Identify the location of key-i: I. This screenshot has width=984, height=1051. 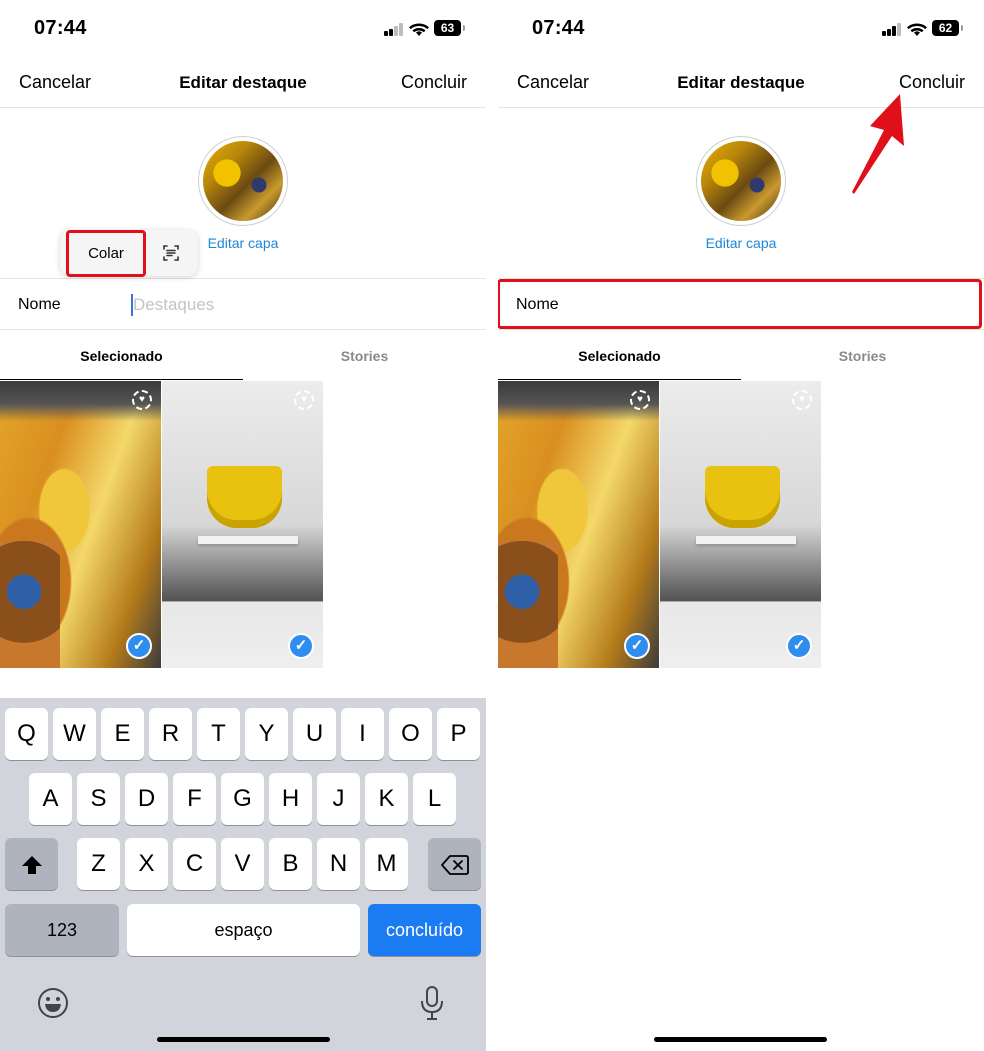
(362, 734).